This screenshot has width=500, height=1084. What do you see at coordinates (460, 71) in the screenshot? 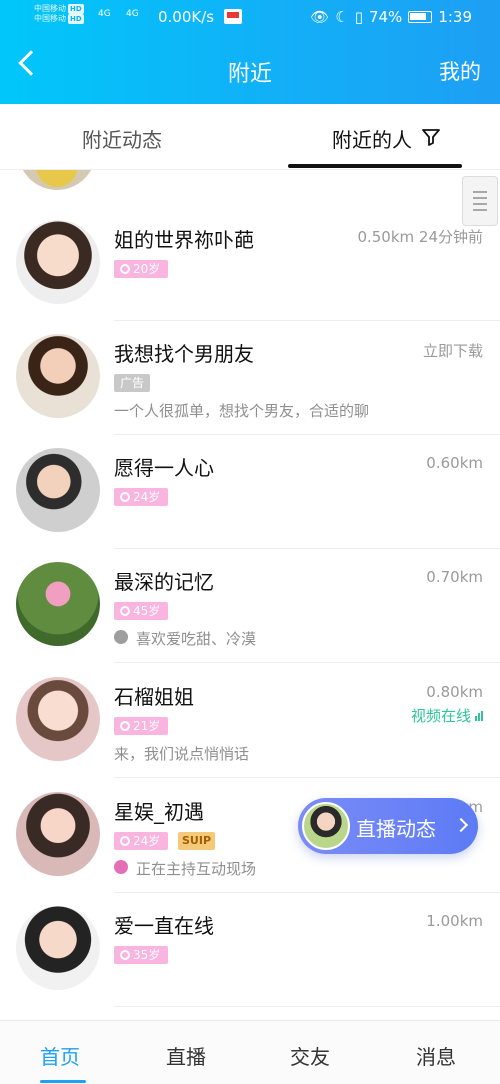
I see `my-profile-button: 我的` at bounding box center [460, 71].